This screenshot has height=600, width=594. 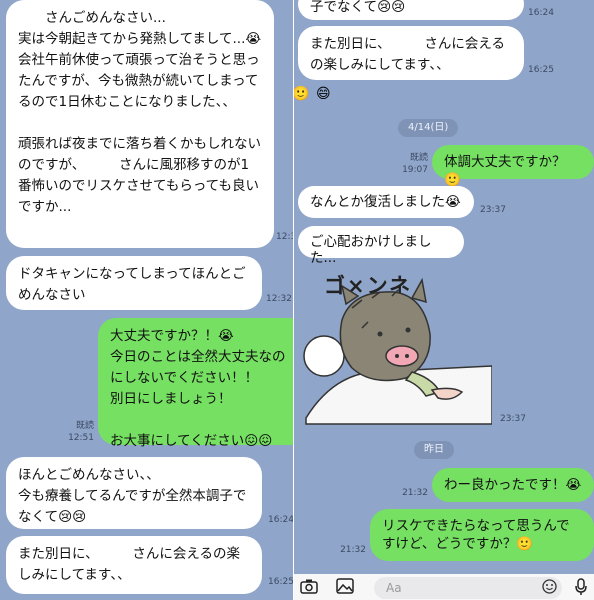 What do you see at coordinates (134, 283) in the screenshot?
I see `incoming-message: ドタキャンになってしまってほんとごめんなさい` at bounding box center [134, 283].